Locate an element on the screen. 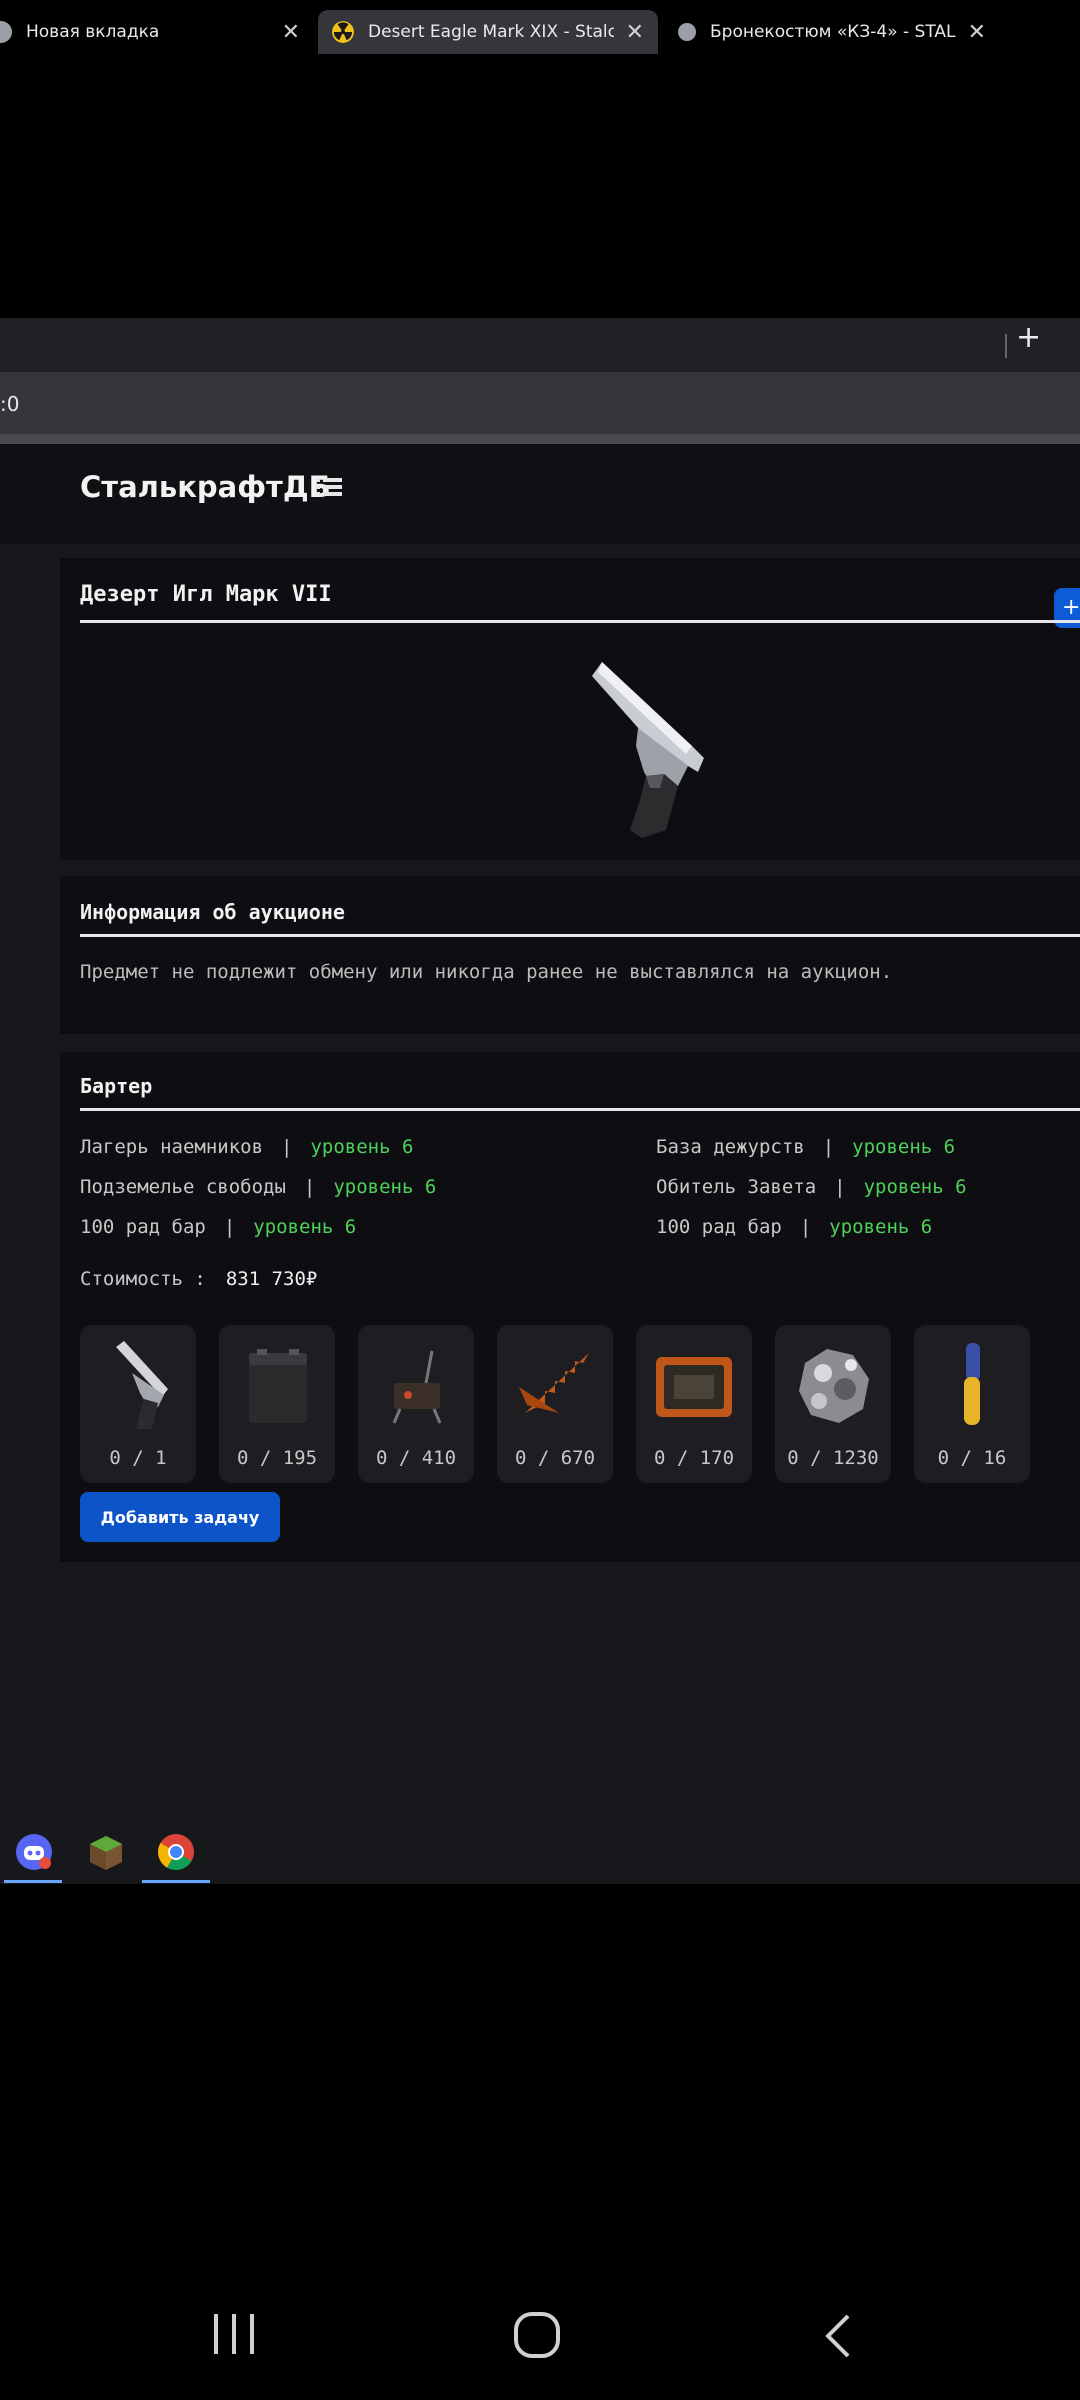 Image resolution: width=1080 pixels, height=2400 pixels. tab-bar is located at coordinates (540, 345).